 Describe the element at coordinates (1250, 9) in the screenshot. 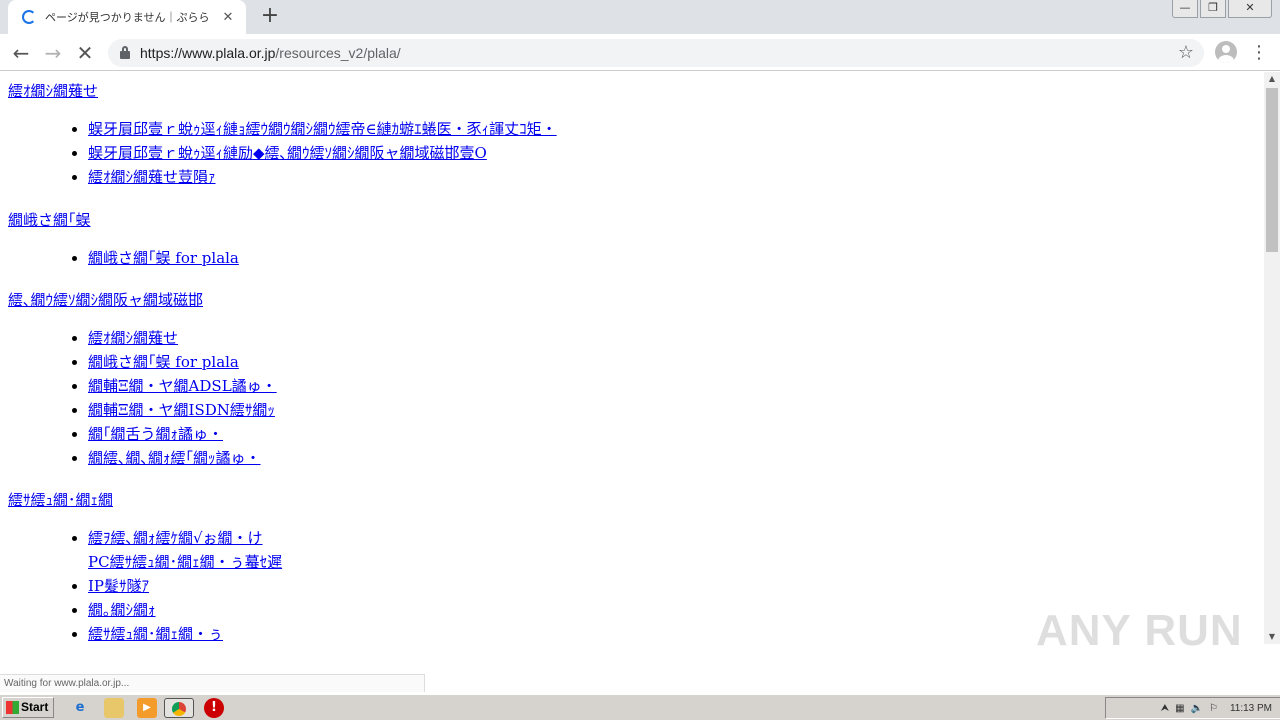

I see `close-window-button: ✕` at that location.